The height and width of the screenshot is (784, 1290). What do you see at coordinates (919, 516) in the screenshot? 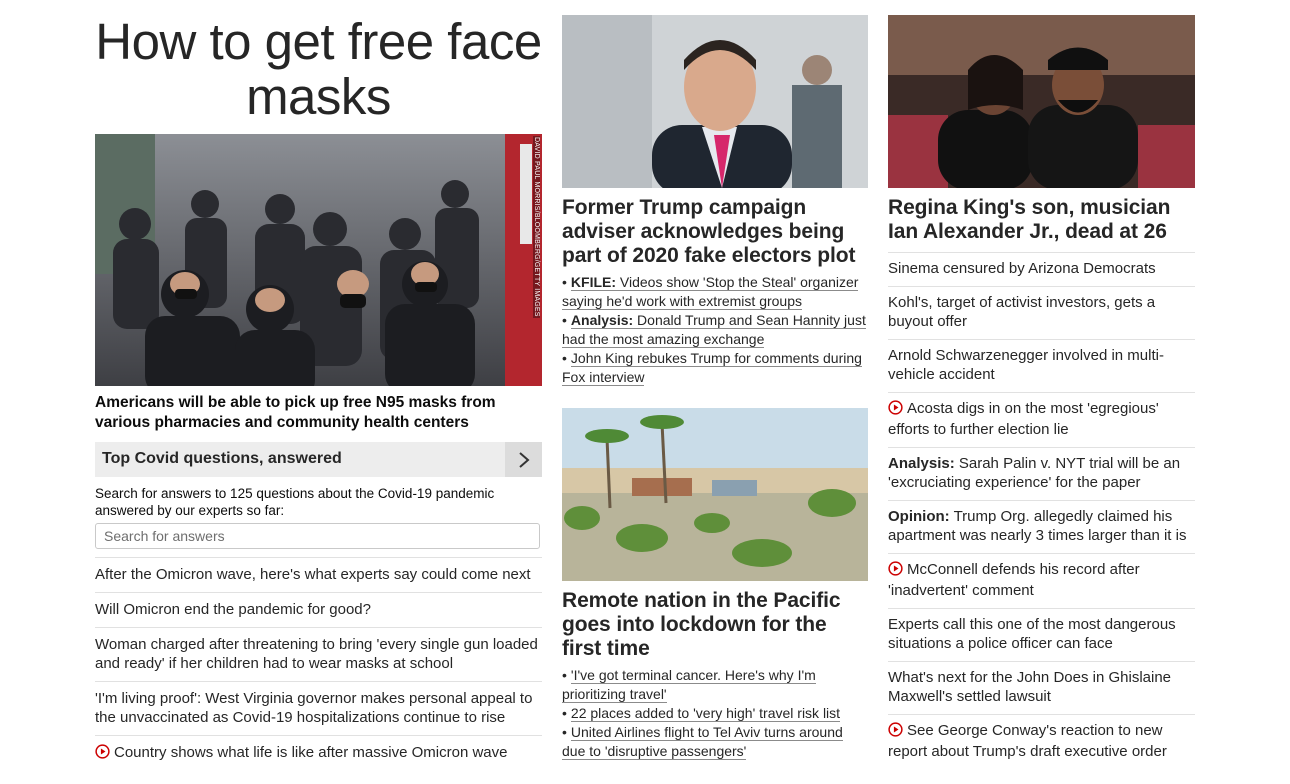
I see `item-label: Opinion:` at bounding box center [919, 516].